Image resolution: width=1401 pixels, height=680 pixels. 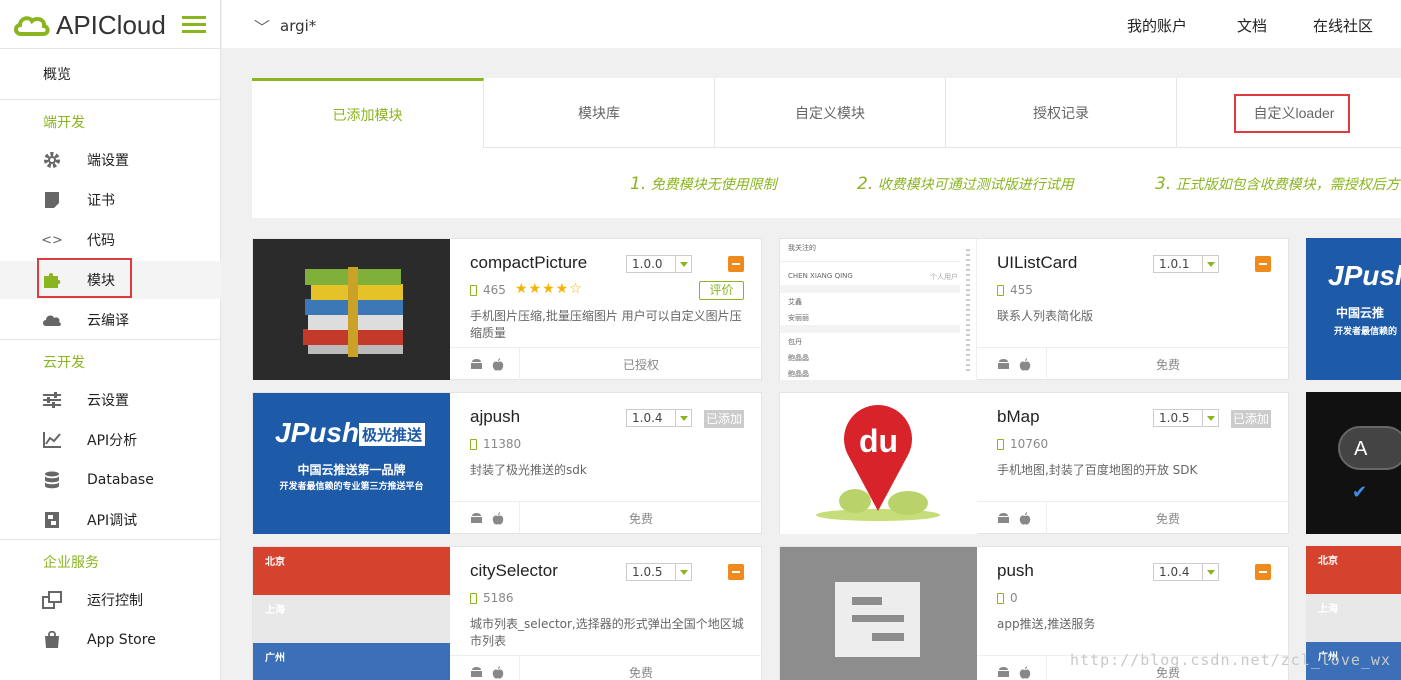 What do you see at coordinates (52, 480) in the screenshot?
I see `database-icon` at bounding box center [52, 480].